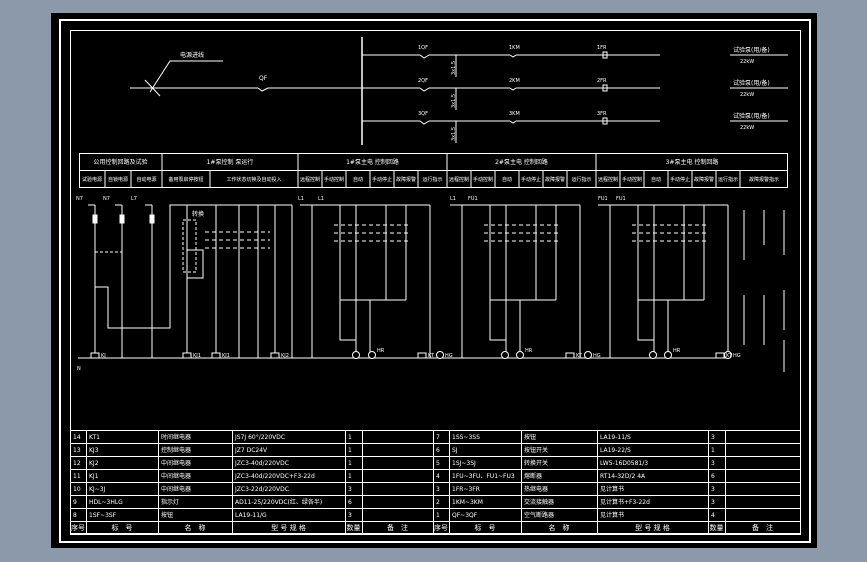 The height and width of the screenshot is (562, 867). I want to click on function-sub-header: 运行指示, so click(728, 179).